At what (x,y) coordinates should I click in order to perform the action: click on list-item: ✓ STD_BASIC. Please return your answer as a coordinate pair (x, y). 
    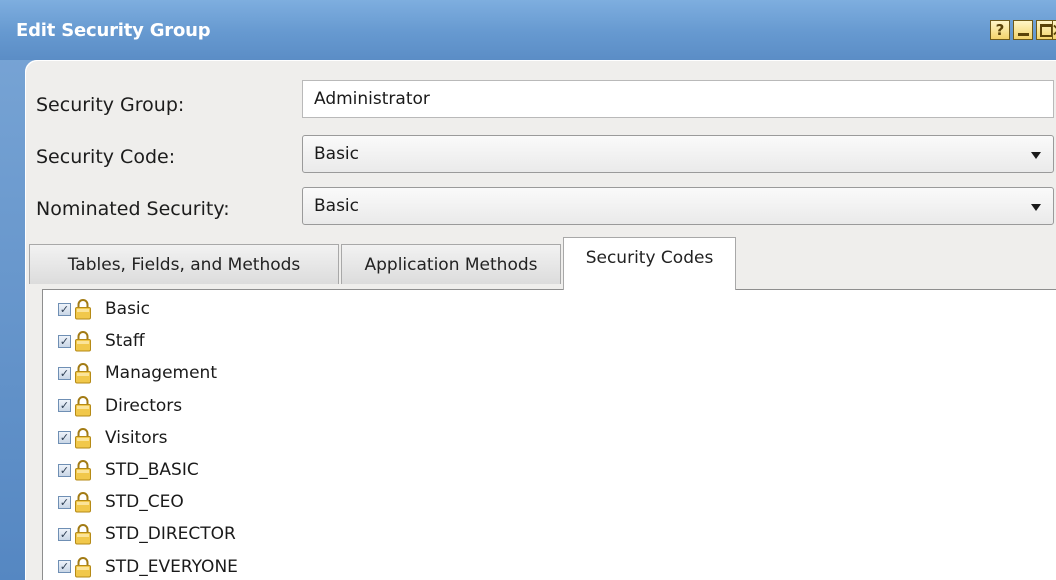
    Looking at the image, I should click on (128, 470).